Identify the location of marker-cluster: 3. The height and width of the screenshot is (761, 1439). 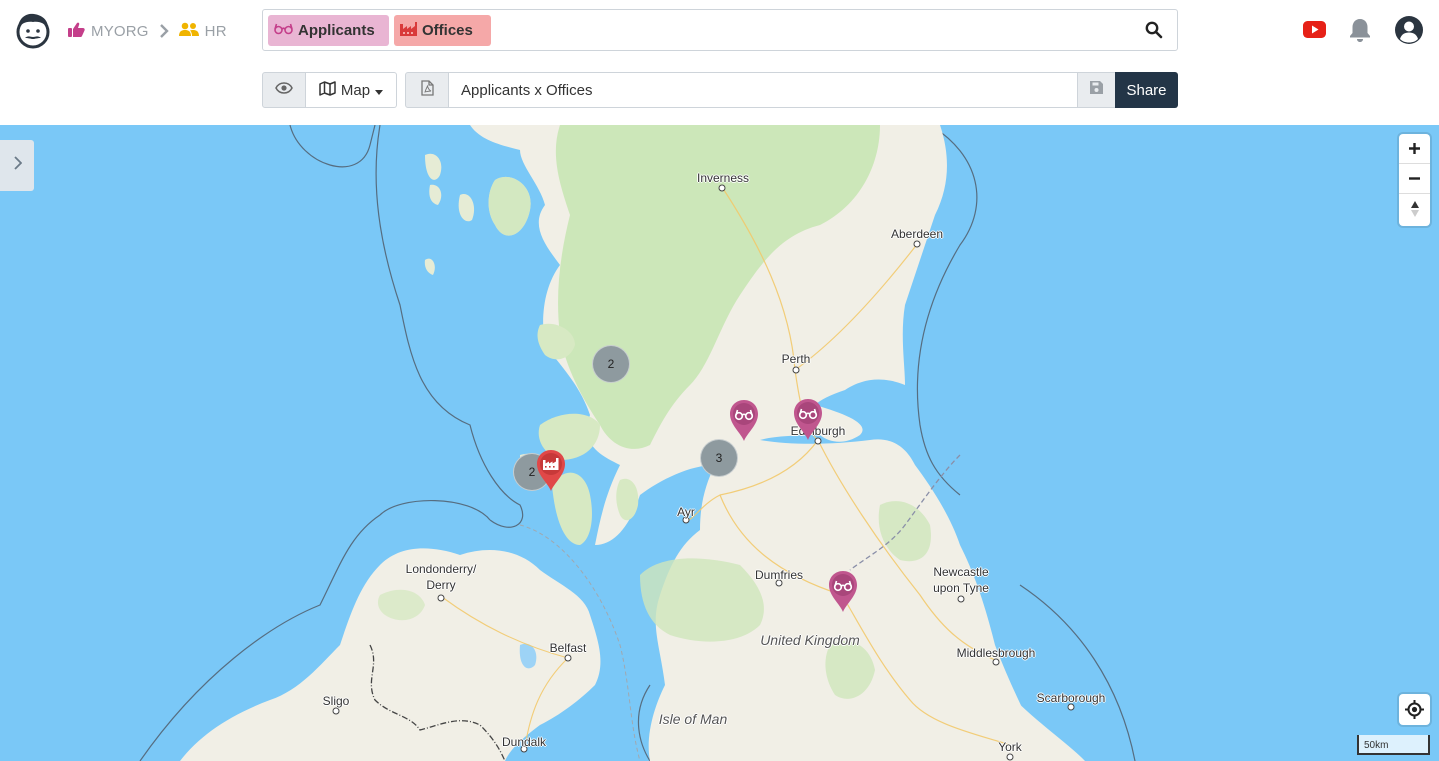
(719, 458).